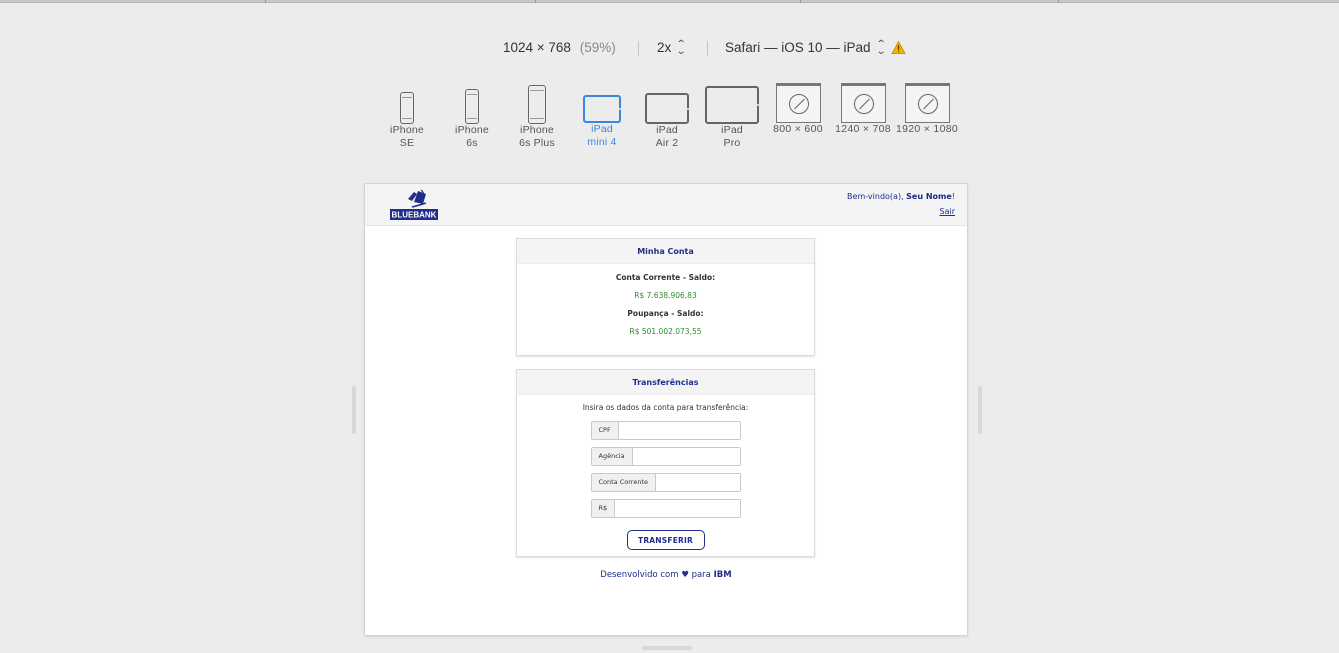  I want to click on warning-icon, so click(898, 47).